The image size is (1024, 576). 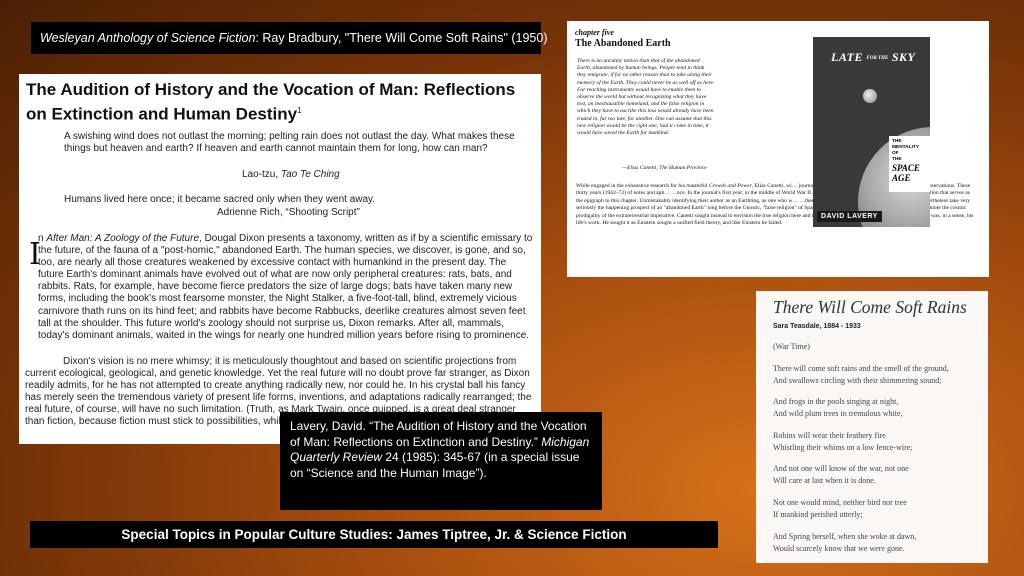 What do you see at coordinates (839, 548) in the screenshot?
I see `poem-line: Would scarcely know that we were gone.` at bounding box center [839, 548].